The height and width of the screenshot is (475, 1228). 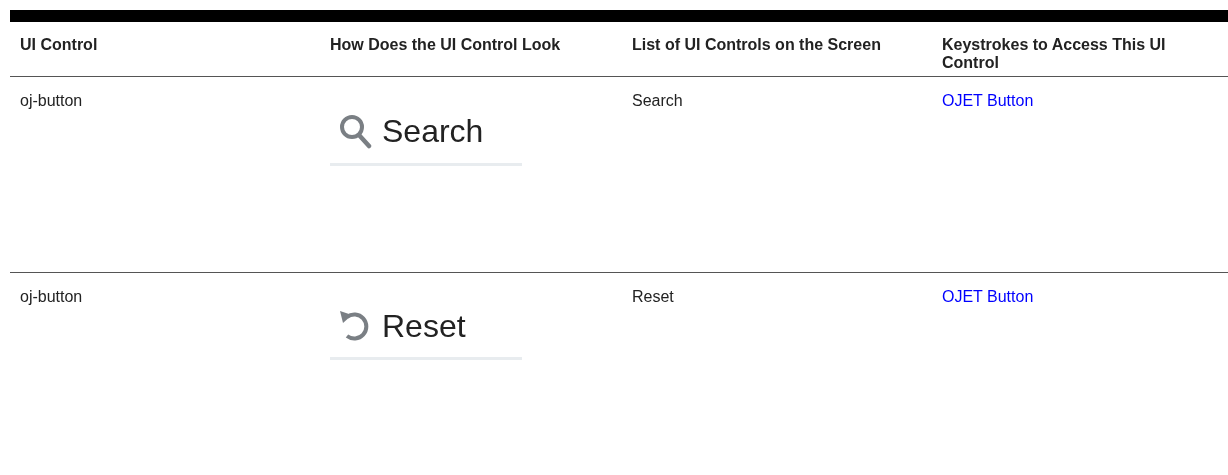 I want to click on button-label: Search, so click(x=433, y=131).